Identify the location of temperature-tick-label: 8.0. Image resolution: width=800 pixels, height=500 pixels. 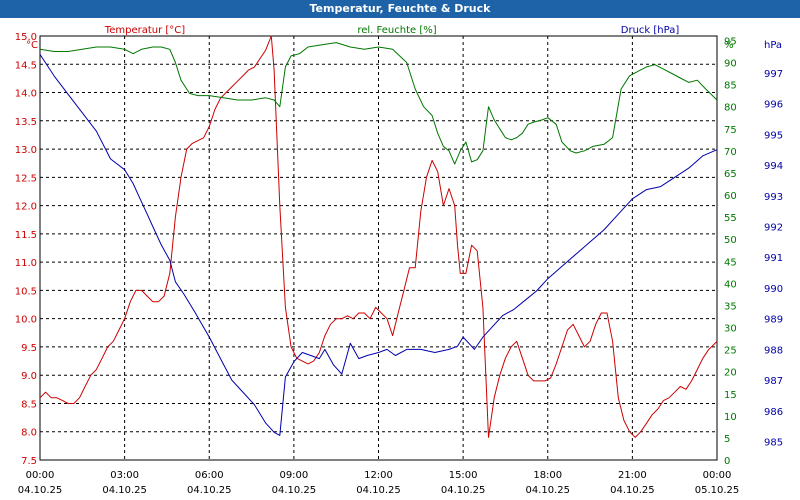
(29, 433).